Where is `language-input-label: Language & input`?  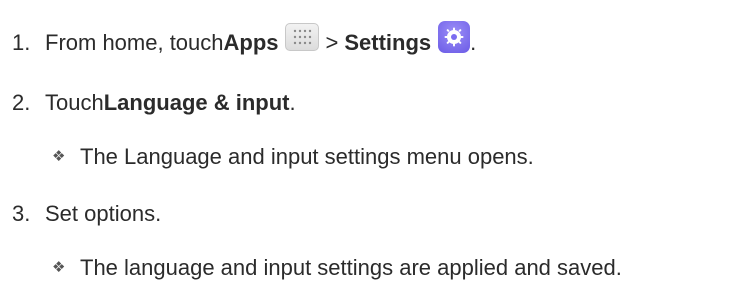
language-input-label: Language & input is located at coordinates (196, 102).